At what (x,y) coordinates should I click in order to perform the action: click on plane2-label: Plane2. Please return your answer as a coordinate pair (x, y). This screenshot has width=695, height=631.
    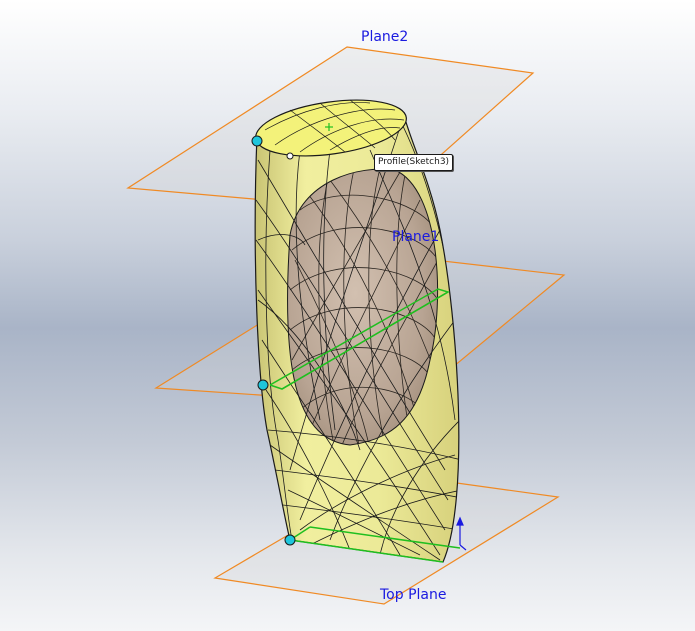
    Looking at the image, I should click on (384, 37).